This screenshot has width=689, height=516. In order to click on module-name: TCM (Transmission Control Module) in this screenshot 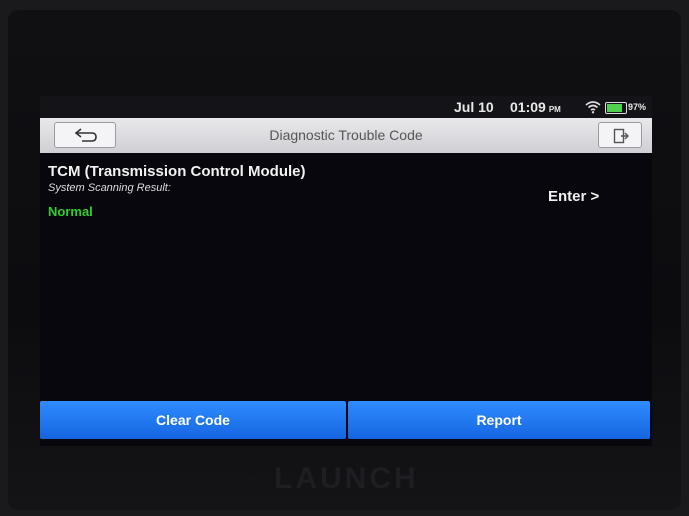, I will do `click(177, 171)`.